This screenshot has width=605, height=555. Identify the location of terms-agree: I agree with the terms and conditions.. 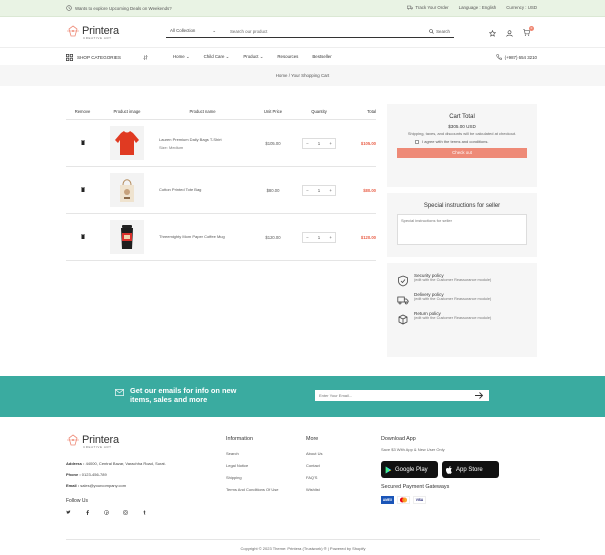
(476, 141).